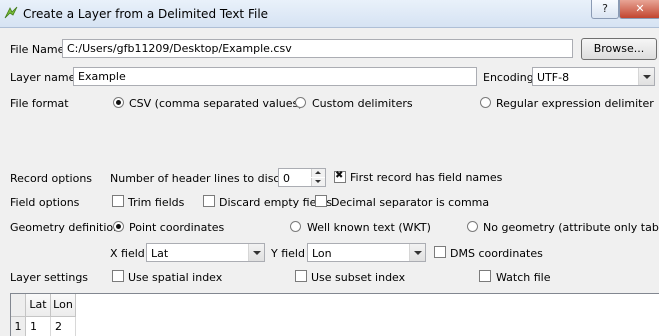  I want to click on point-coordinates-label: Point coordinates, so click(177, 227).